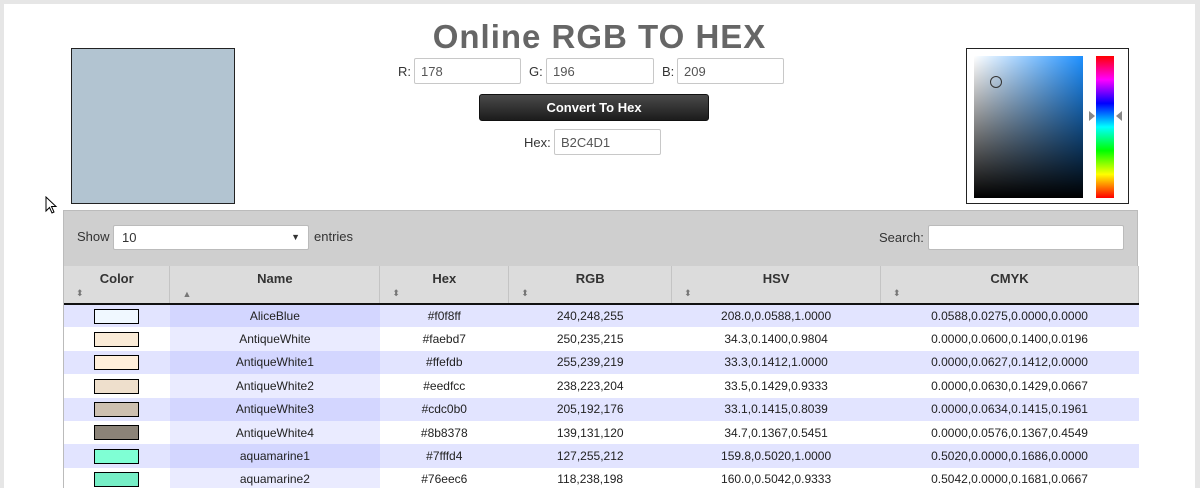 This screenshot has width=1200, height=488. Describe the element at coordinates (444, 386) in the screenshot. I see `hex-cell: #eedfcc` at that location.